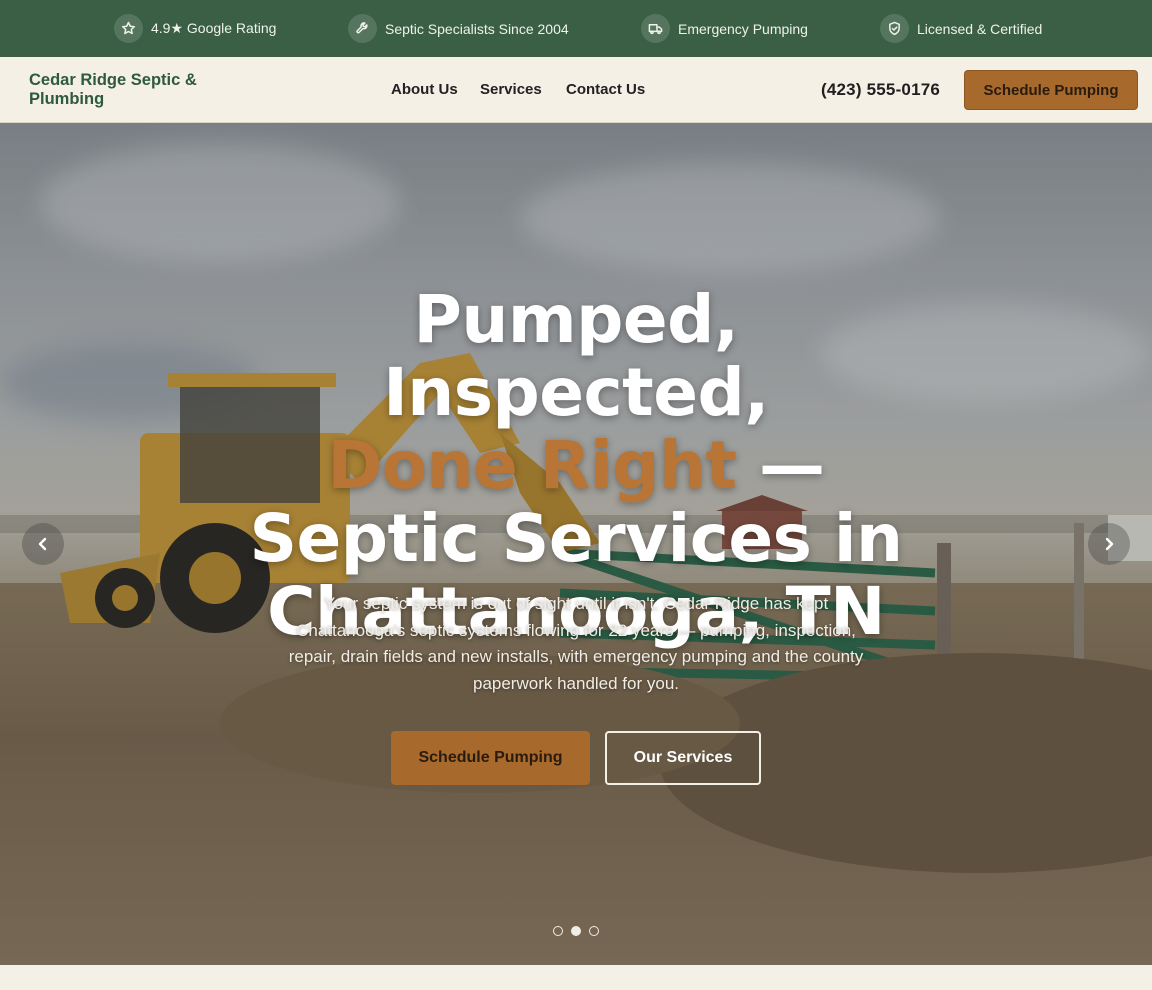  Describe the element at coordinates (576, 356) in the screenshot. I see `hero-title-line1: Pumped, Inspected,` at that location.